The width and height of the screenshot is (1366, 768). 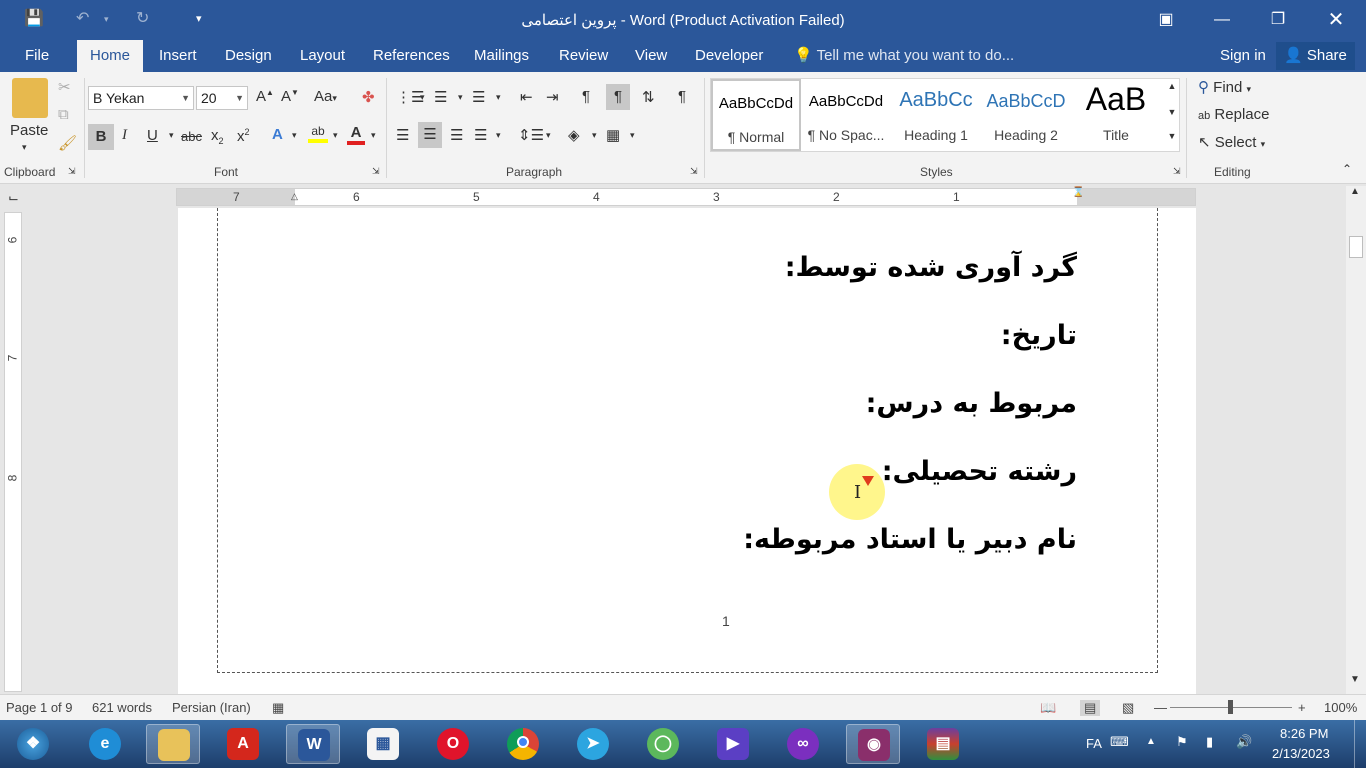 What do you see at coordinates (1209, 742) in the screenshot?
I see `network-icon: ▮` at bounding box center [1209, 742].